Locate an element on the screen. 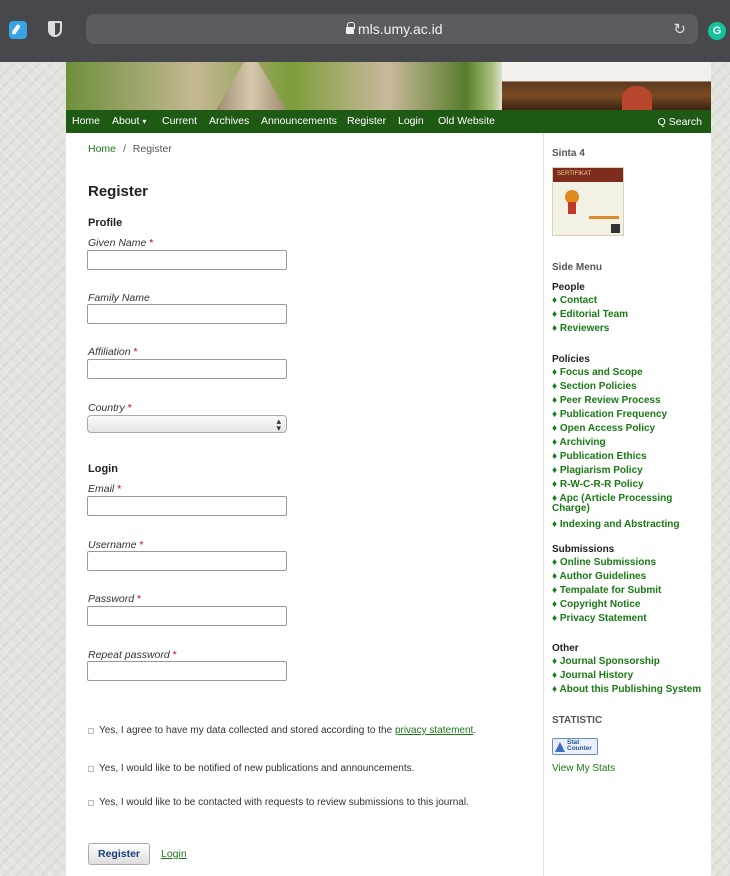 This screenshot has width=730, height=876. register-button: Register is located at coordinates (119, 854).